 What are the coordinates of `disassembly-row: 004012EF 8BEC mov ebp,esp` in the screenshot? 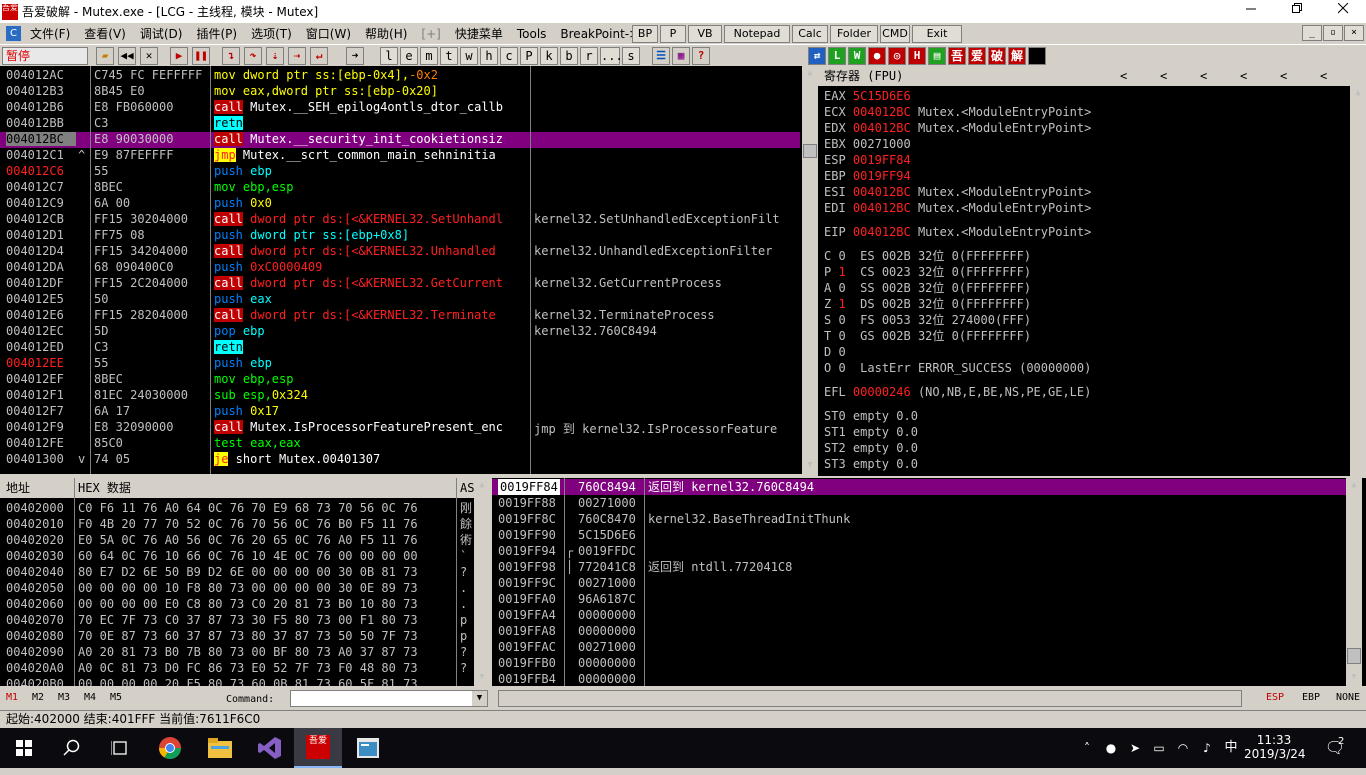 It's located at (400, 380).